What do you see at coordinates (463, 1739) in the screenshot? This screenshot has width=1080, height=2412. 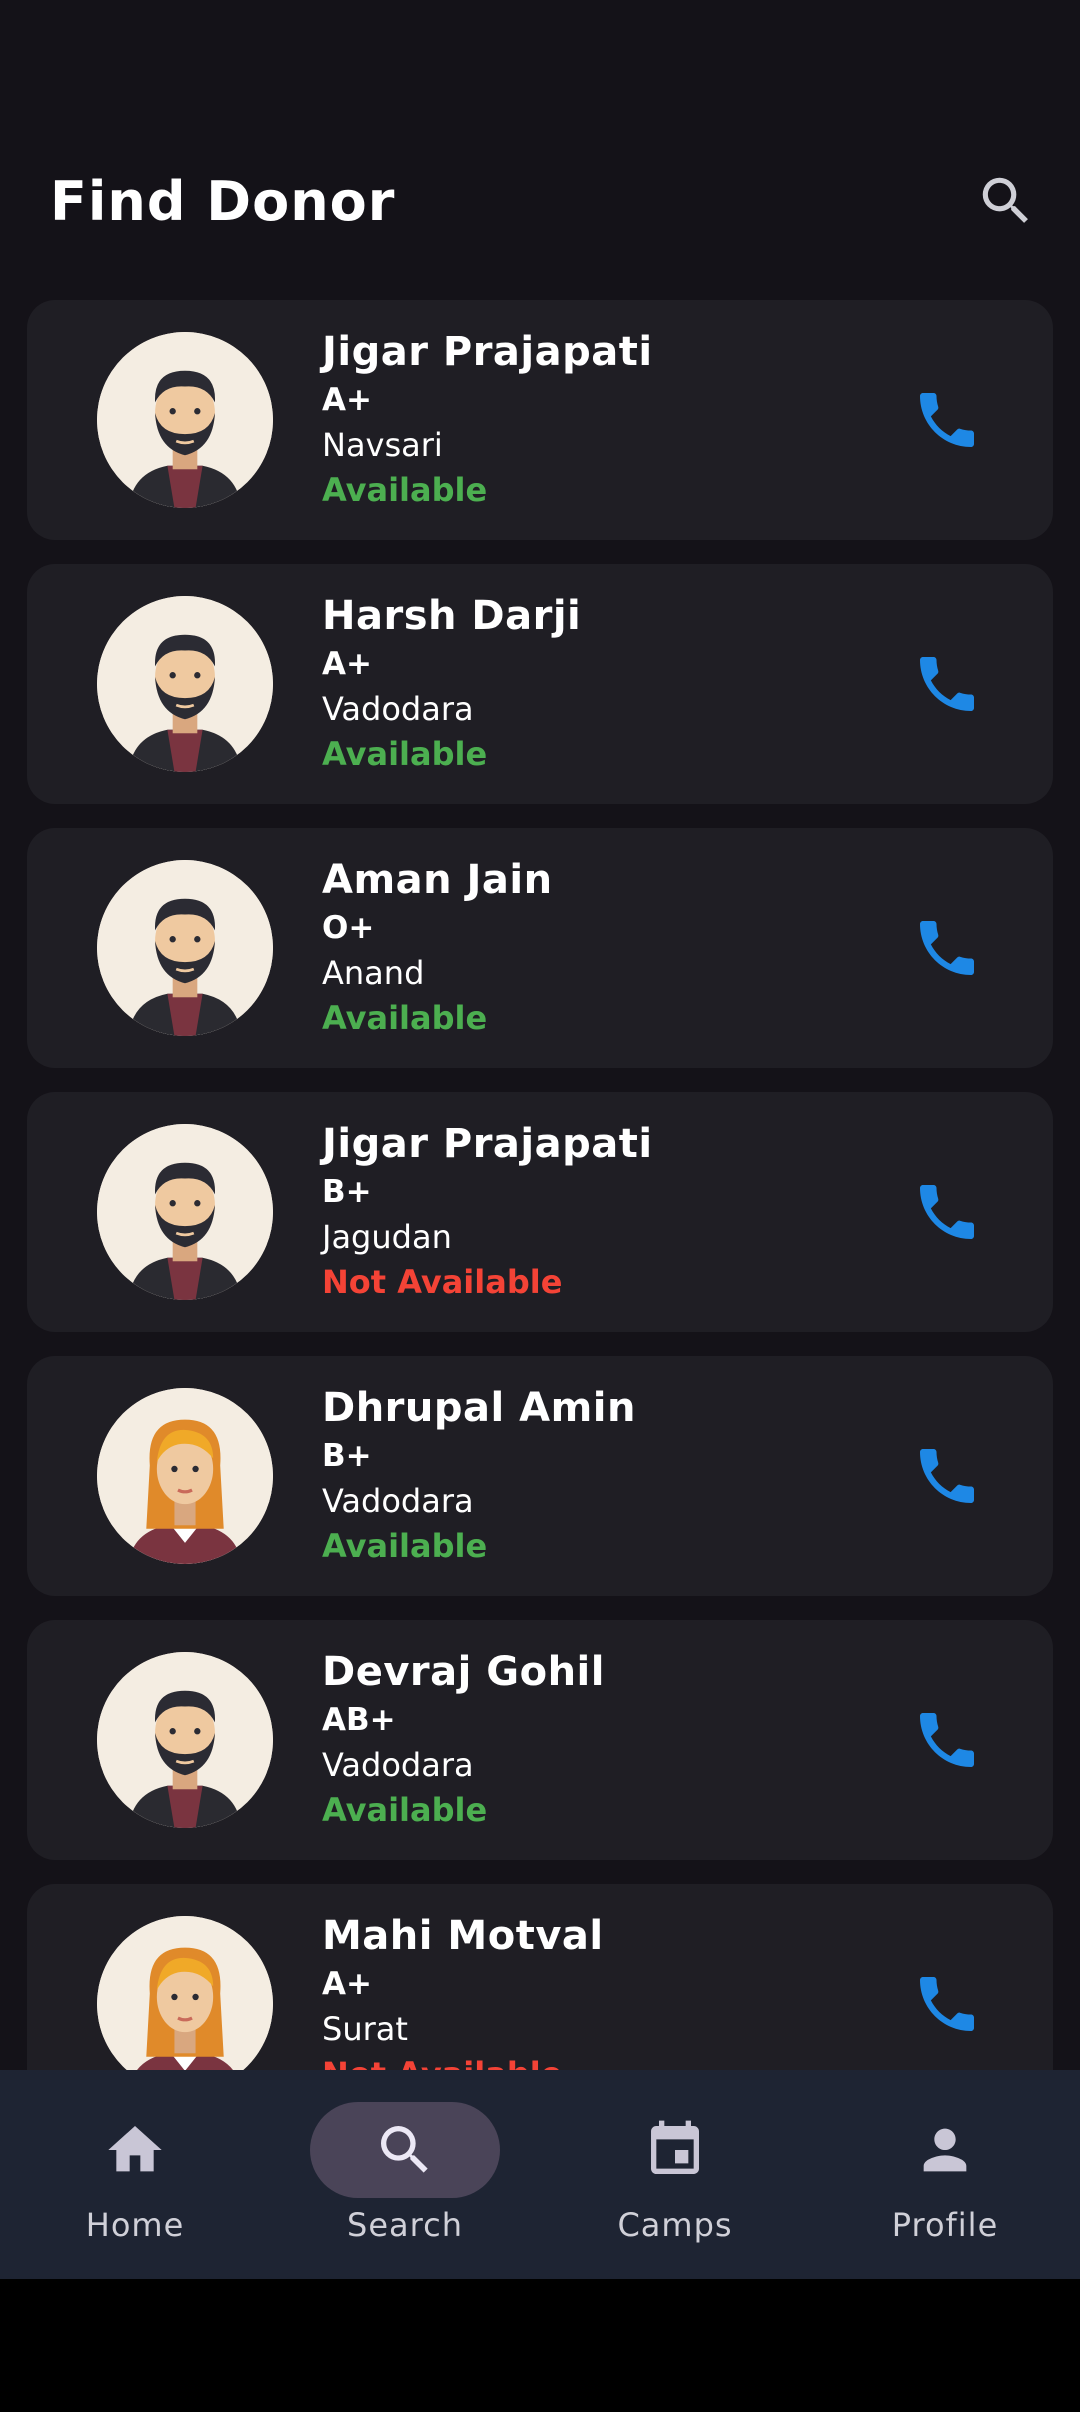 I see `donor-info: Devraj Gohil AB+ Vadodara Available` at bounding box center [463, 1739].